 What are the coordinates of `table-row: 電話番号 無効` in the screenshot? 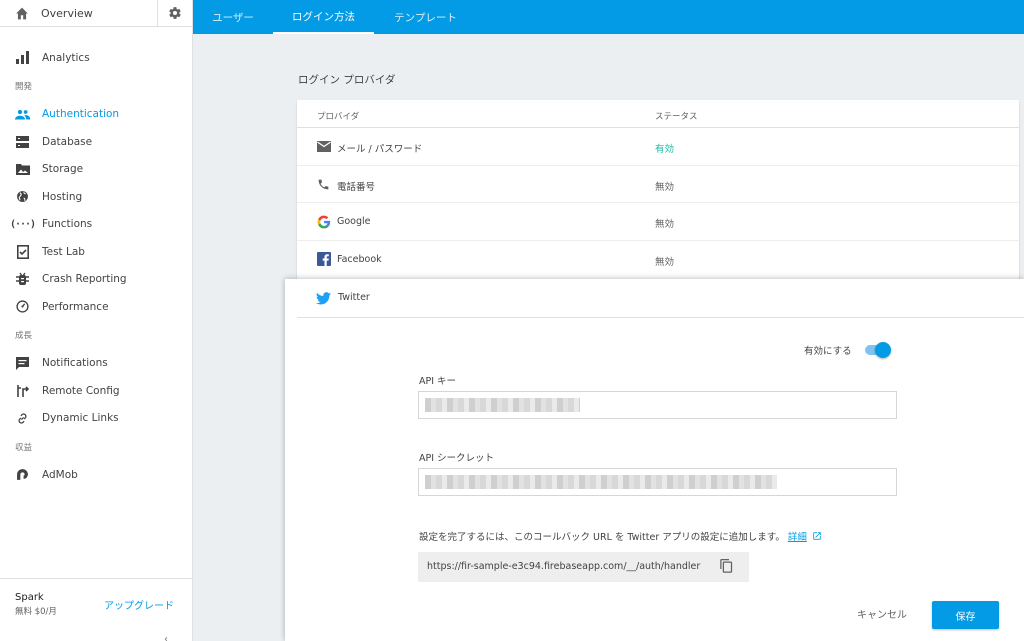 It's located at (658, 184).